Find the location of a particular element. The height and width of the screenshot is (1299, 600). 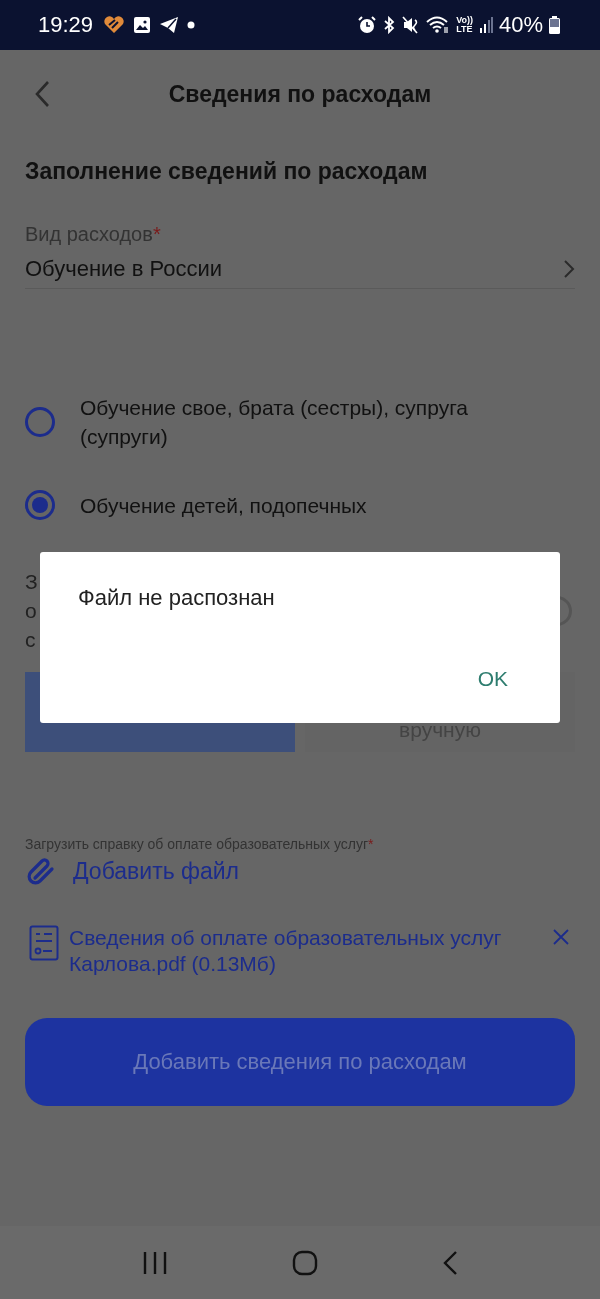

recents-button is located at coordinates (155, 1262).